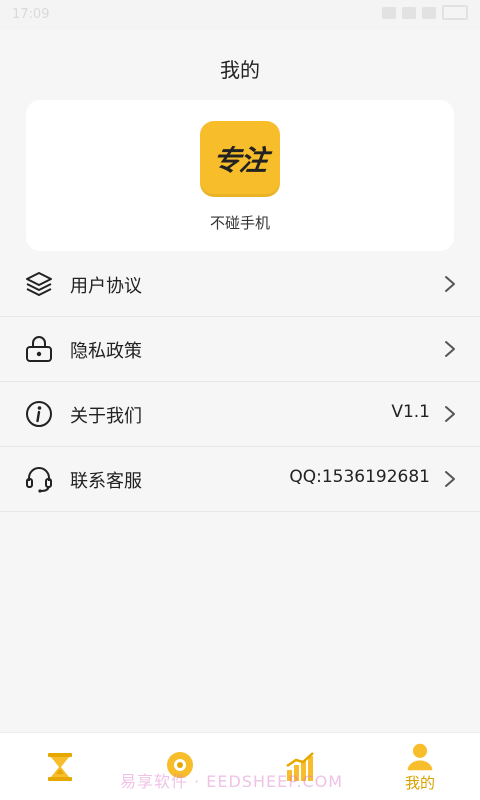 The height and width of the screenshot is (800, 480). Describe the element at coordinates (232, 781) in the screenshot. I see `watermark: 易享软件 · EEDSHEEP.COM` at that location.